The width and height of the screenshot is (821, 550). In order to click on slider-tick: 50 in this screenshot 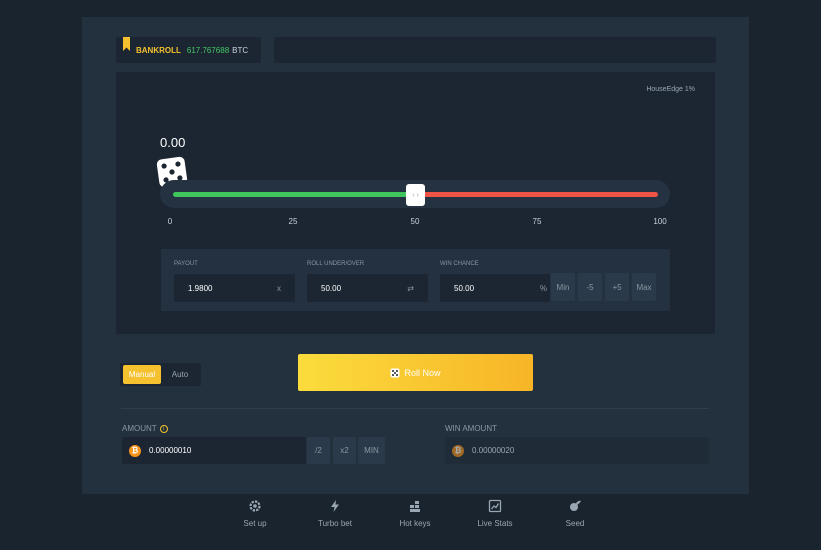, I will do `click(415, 221)`.